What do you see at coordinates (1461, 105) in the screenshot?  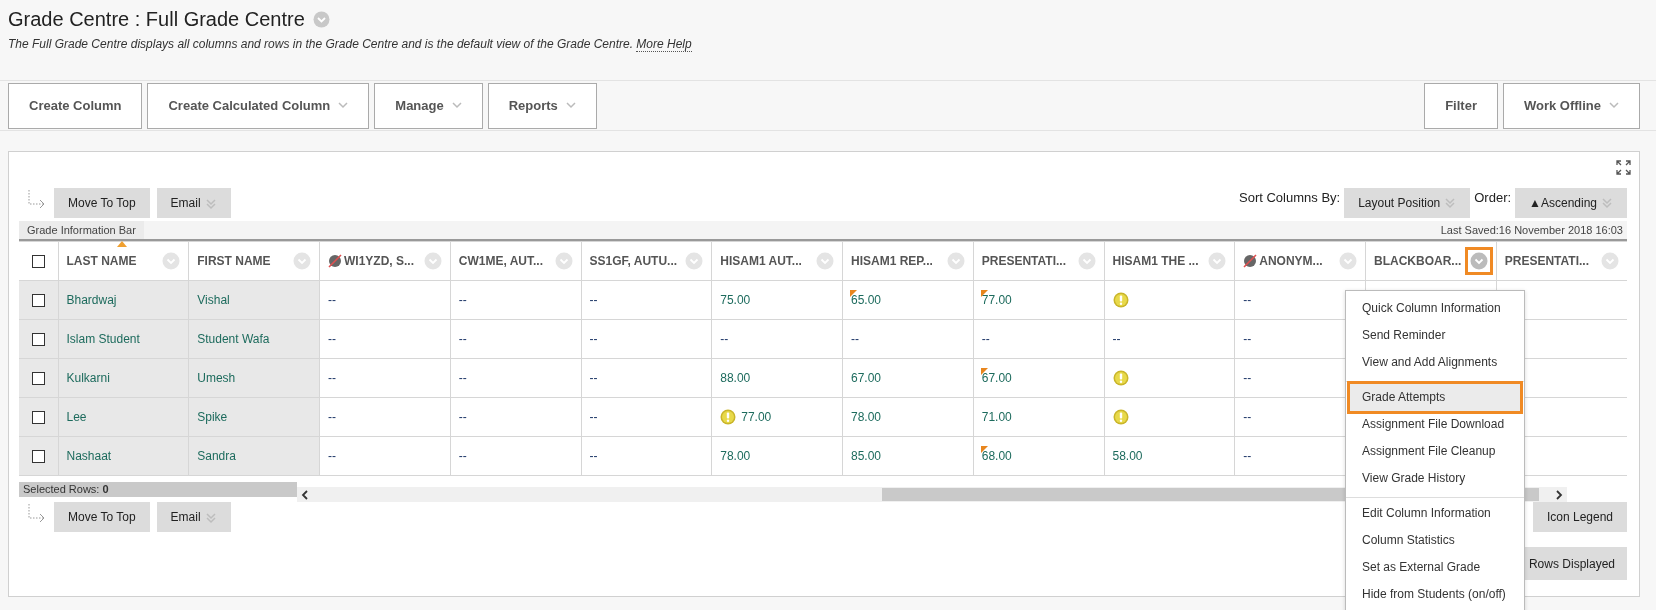 I see `toolbar-button: Filter` at bounding box center [1461, 105].